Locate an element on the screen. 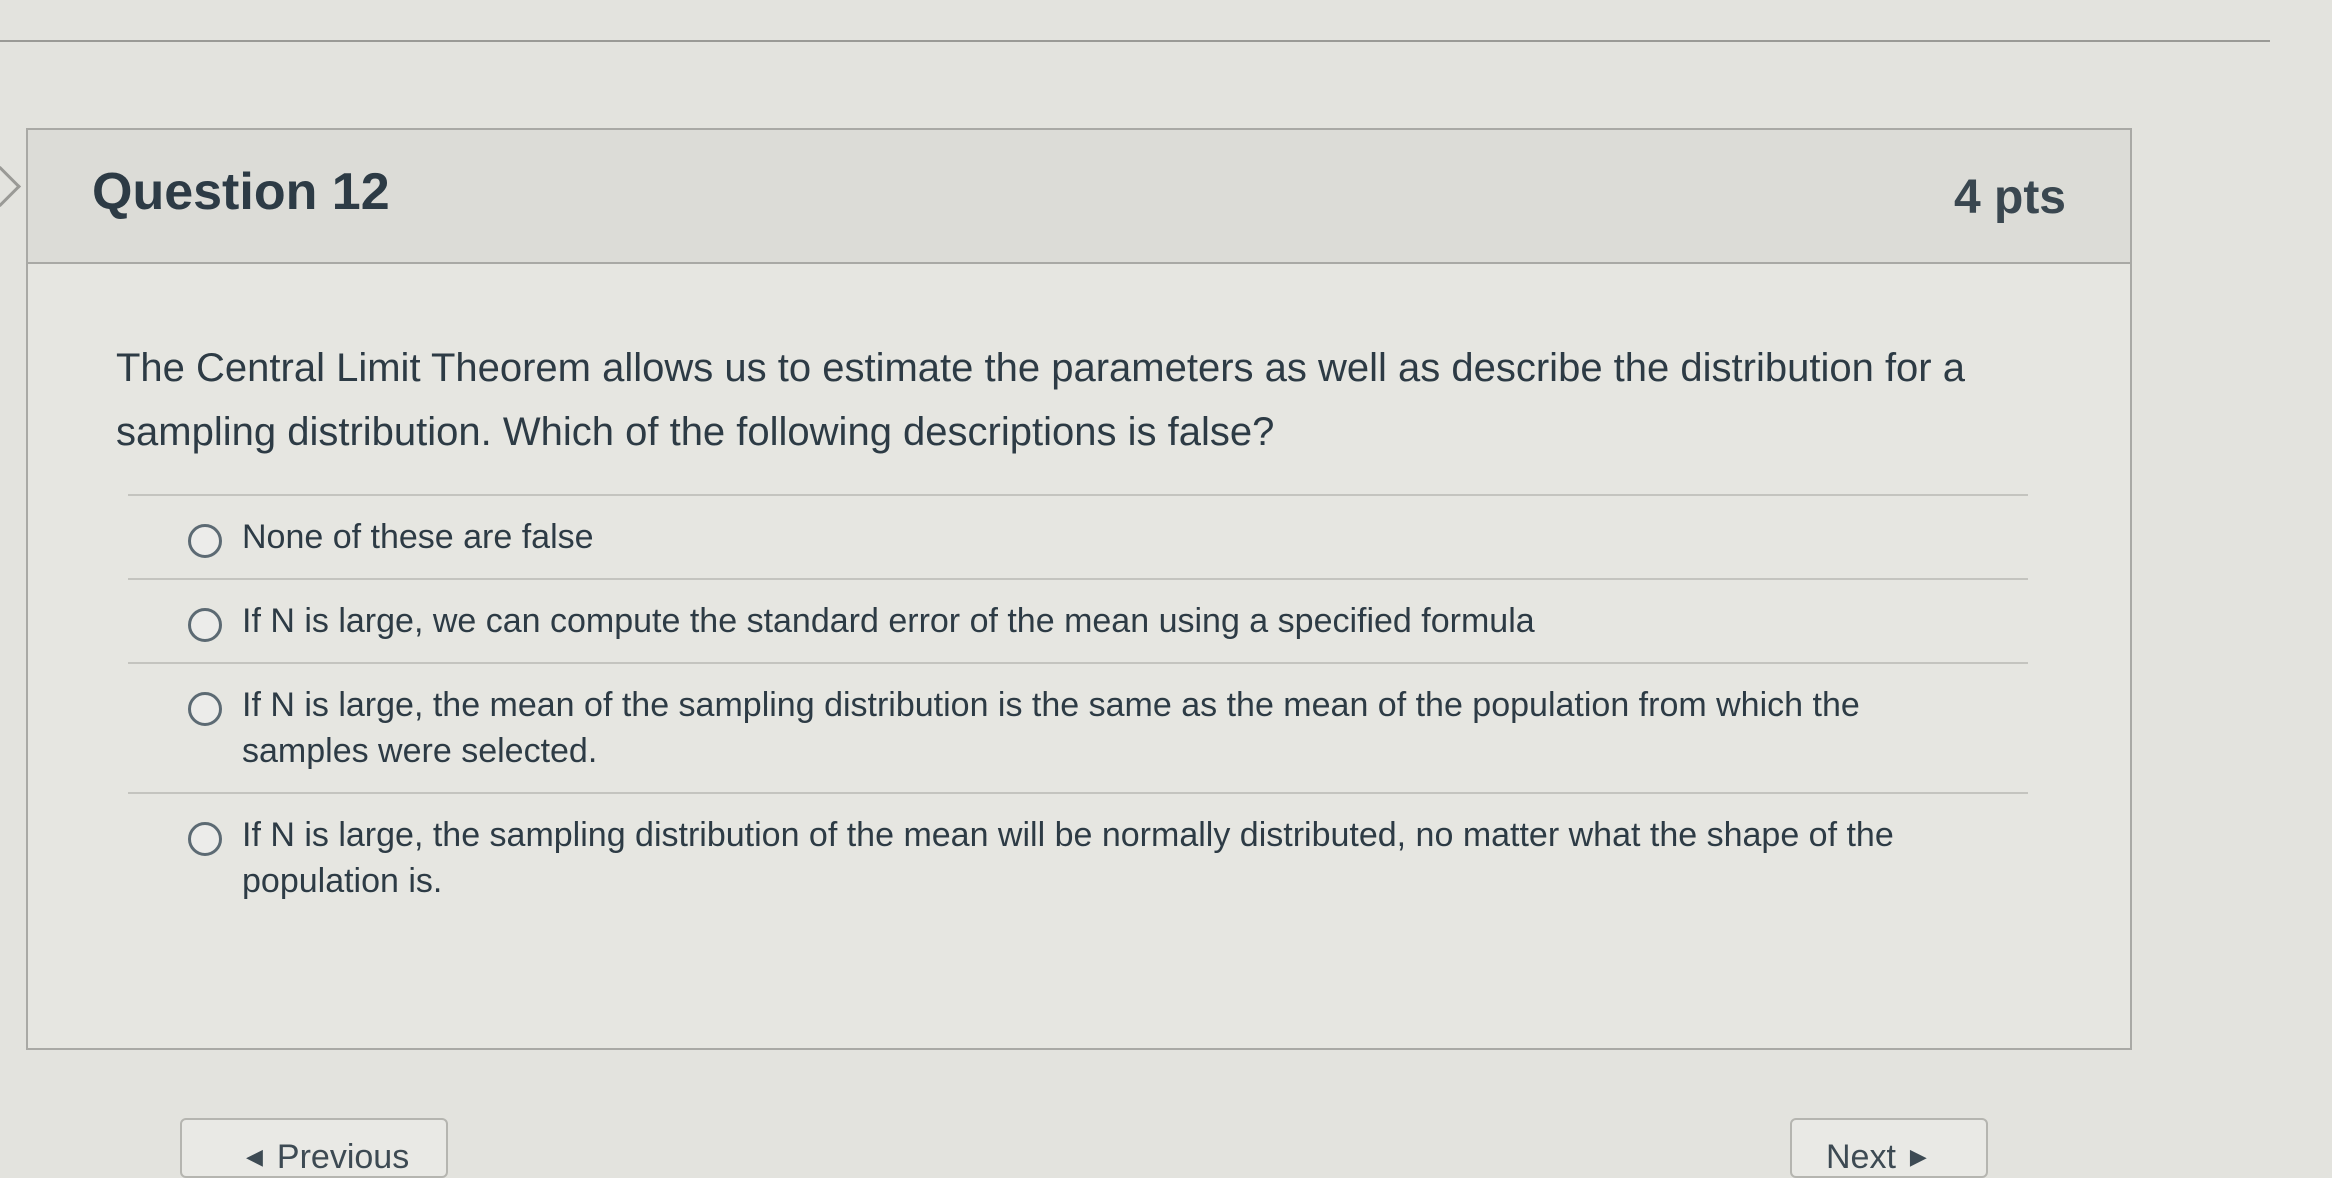 The width and height of the screenshot is (2332, 1178). previous-button: ◀ Previous is located at coordinates (314, 1148).